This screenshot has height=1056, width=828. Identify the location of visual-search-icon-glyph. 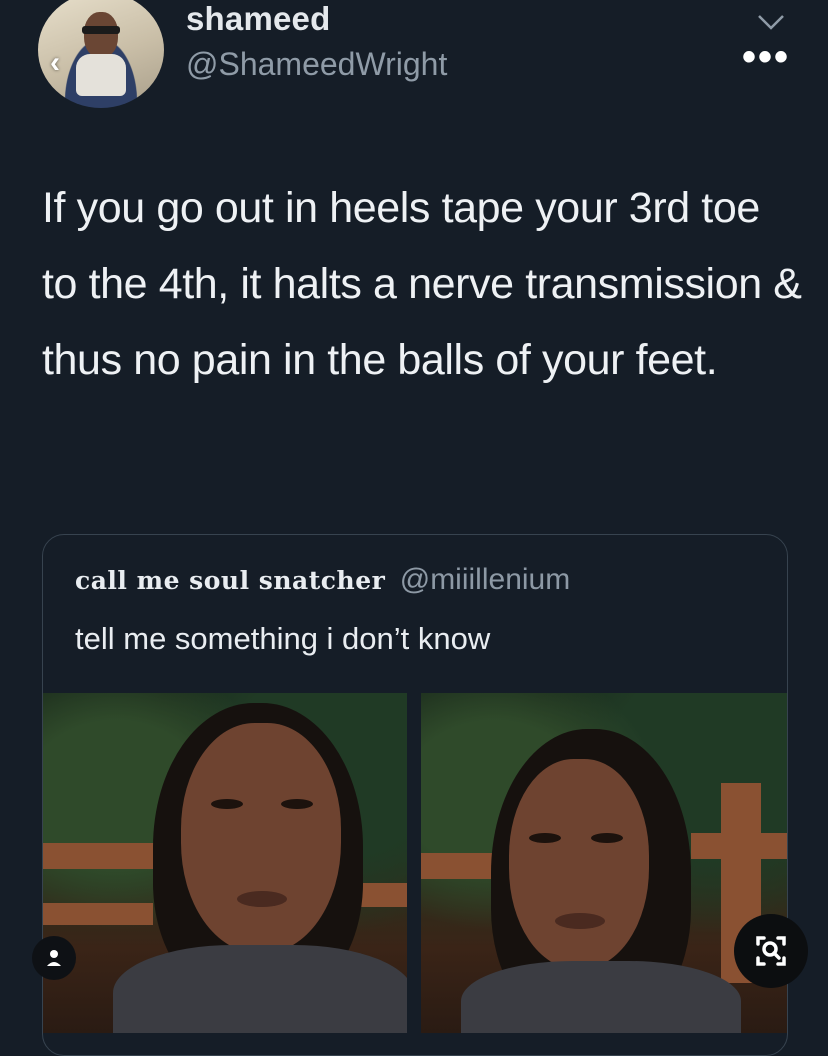
(771, 951).